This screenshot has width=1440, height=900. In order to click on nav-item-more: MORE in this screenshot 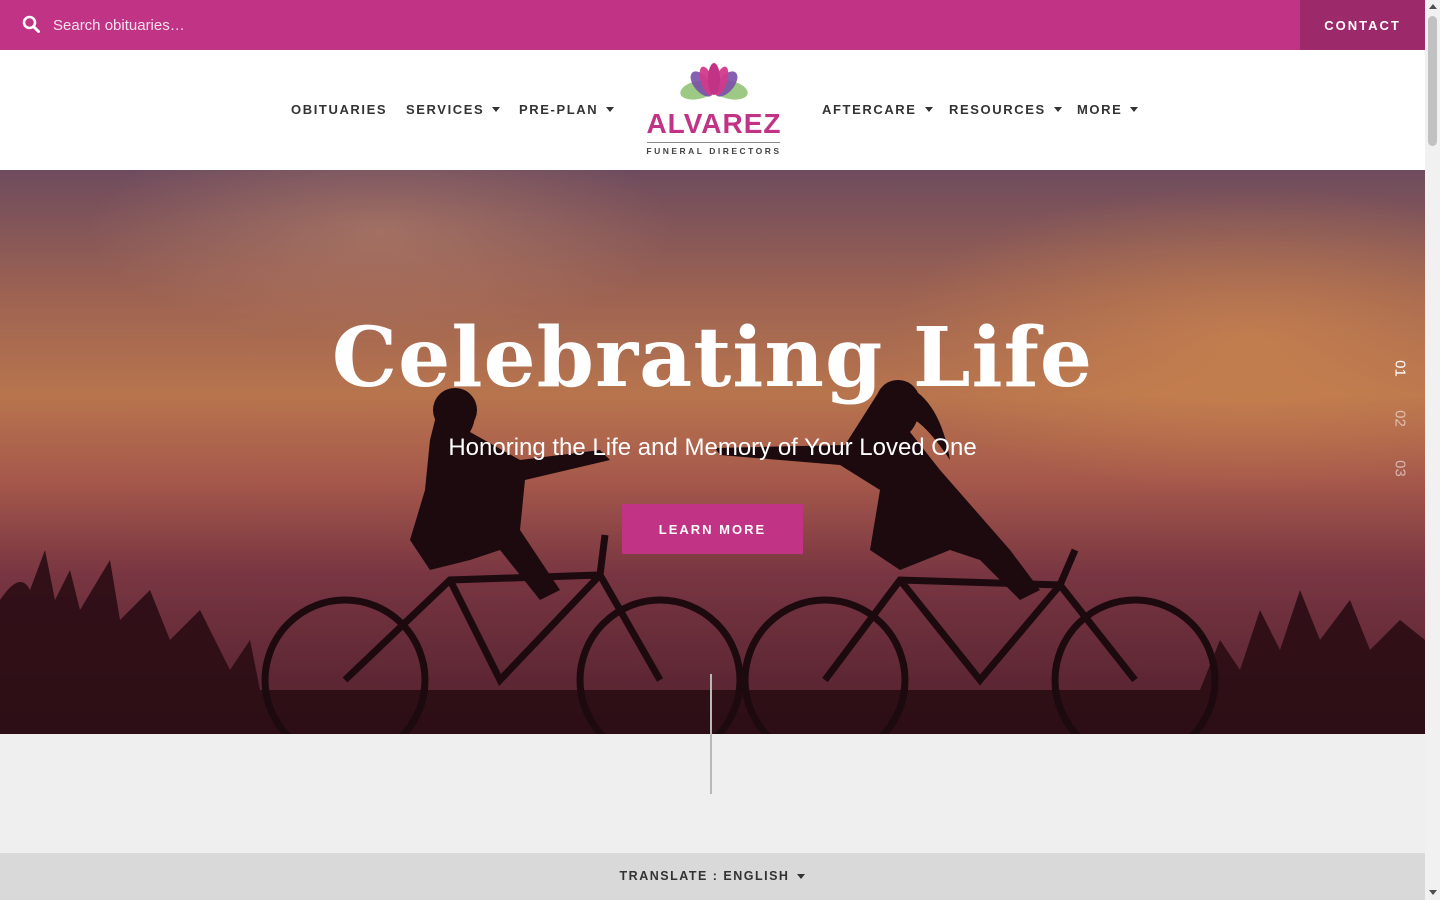, I will do `click(1108, 109)`.